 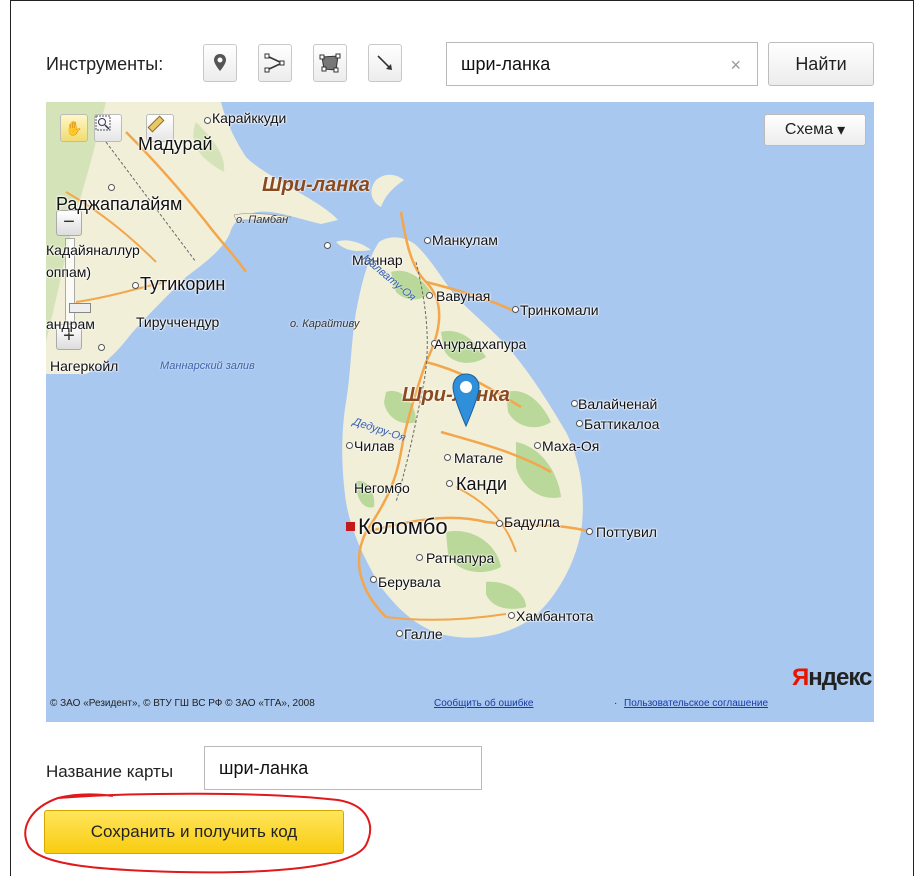 I want to click on map-name-input, so click(x=344, y=768).